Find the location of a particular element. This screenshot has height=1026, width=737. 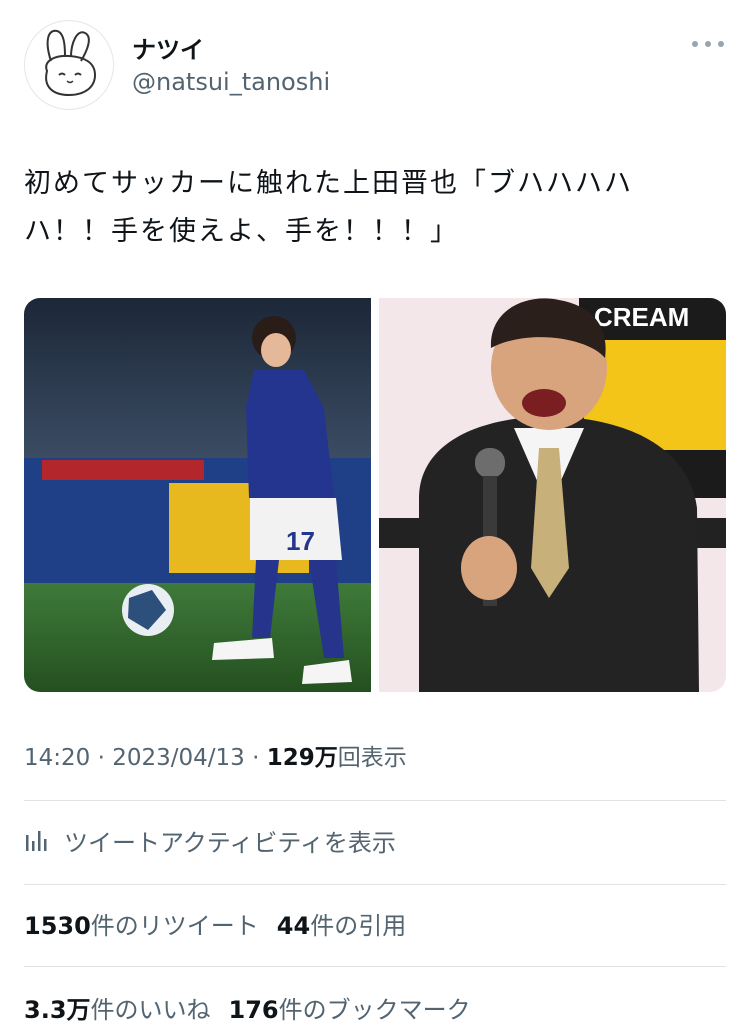

likes-stat: 3.3万件のいいね is located at coordinates (117, 1010).